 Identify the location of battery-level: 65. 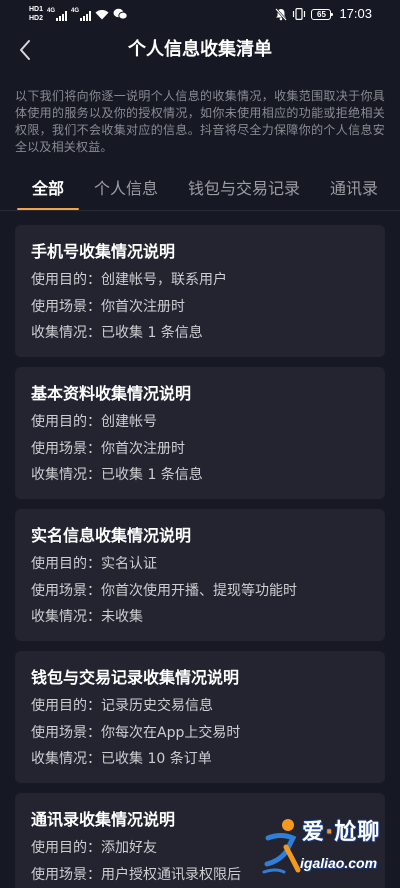
(321, 14).